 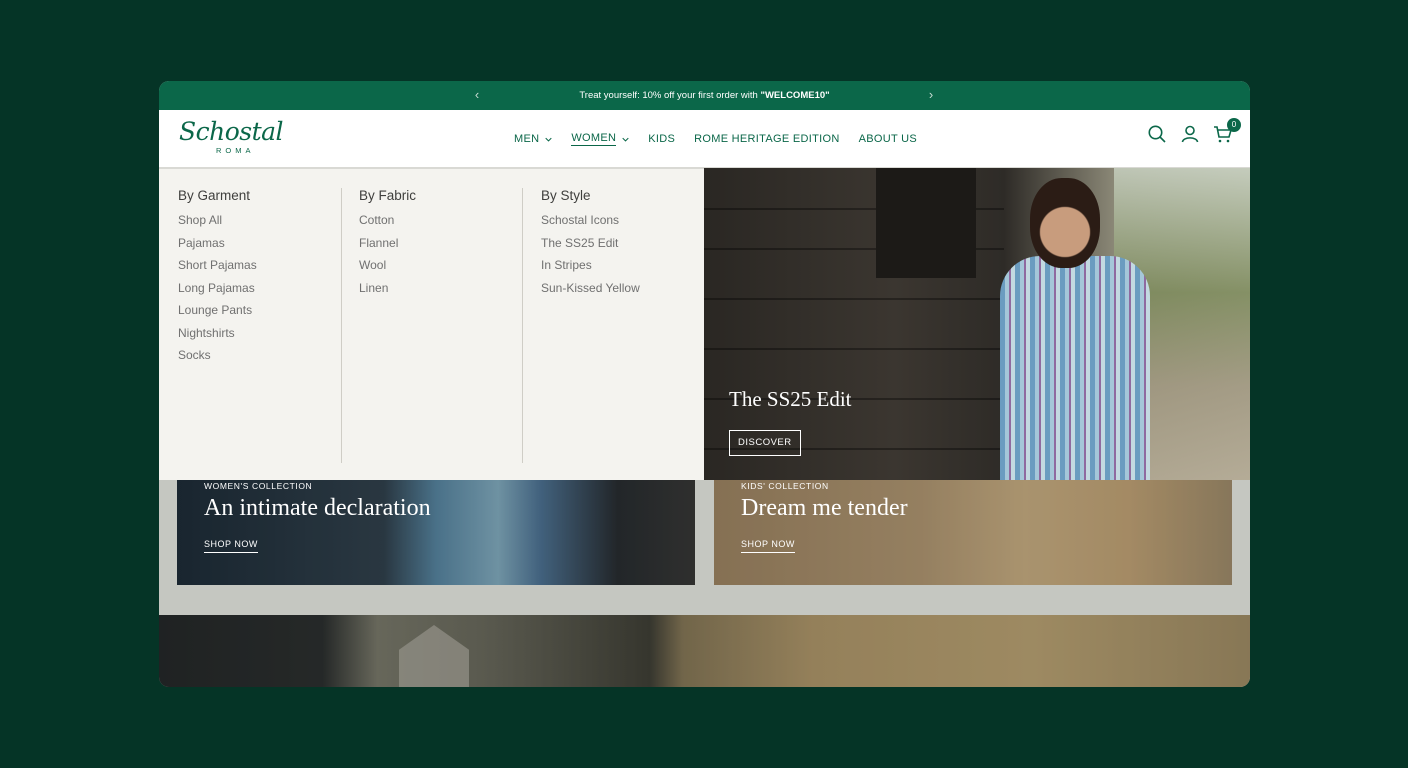 What do you see at coordinates (926, 223) in the screenshot?
I see `fence-opening` at bounding box center [926, 223].